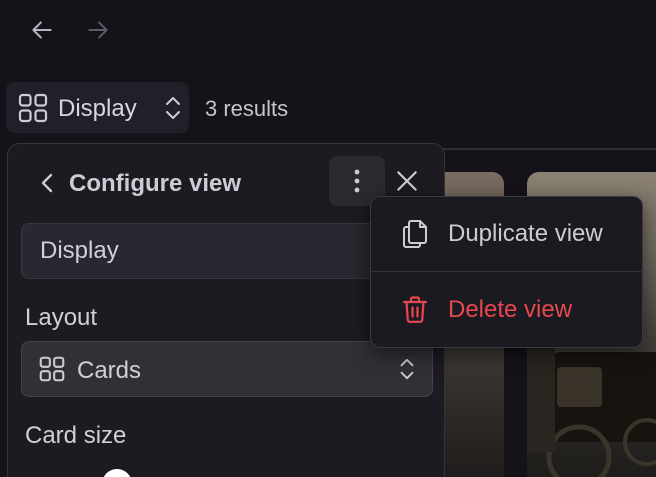 The image size is (656, 477). Describe the element at coordinates (415, 309) in the screenshot. I see `trash-icon` at that location.